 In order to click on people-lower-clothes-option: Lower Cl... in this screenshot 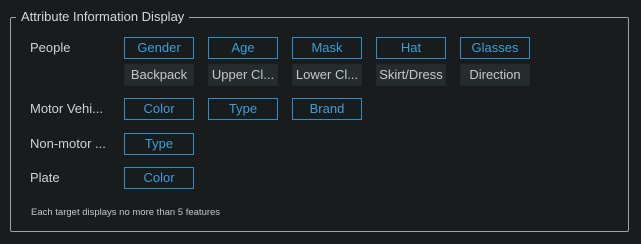, I will do `click(327, 75)`.